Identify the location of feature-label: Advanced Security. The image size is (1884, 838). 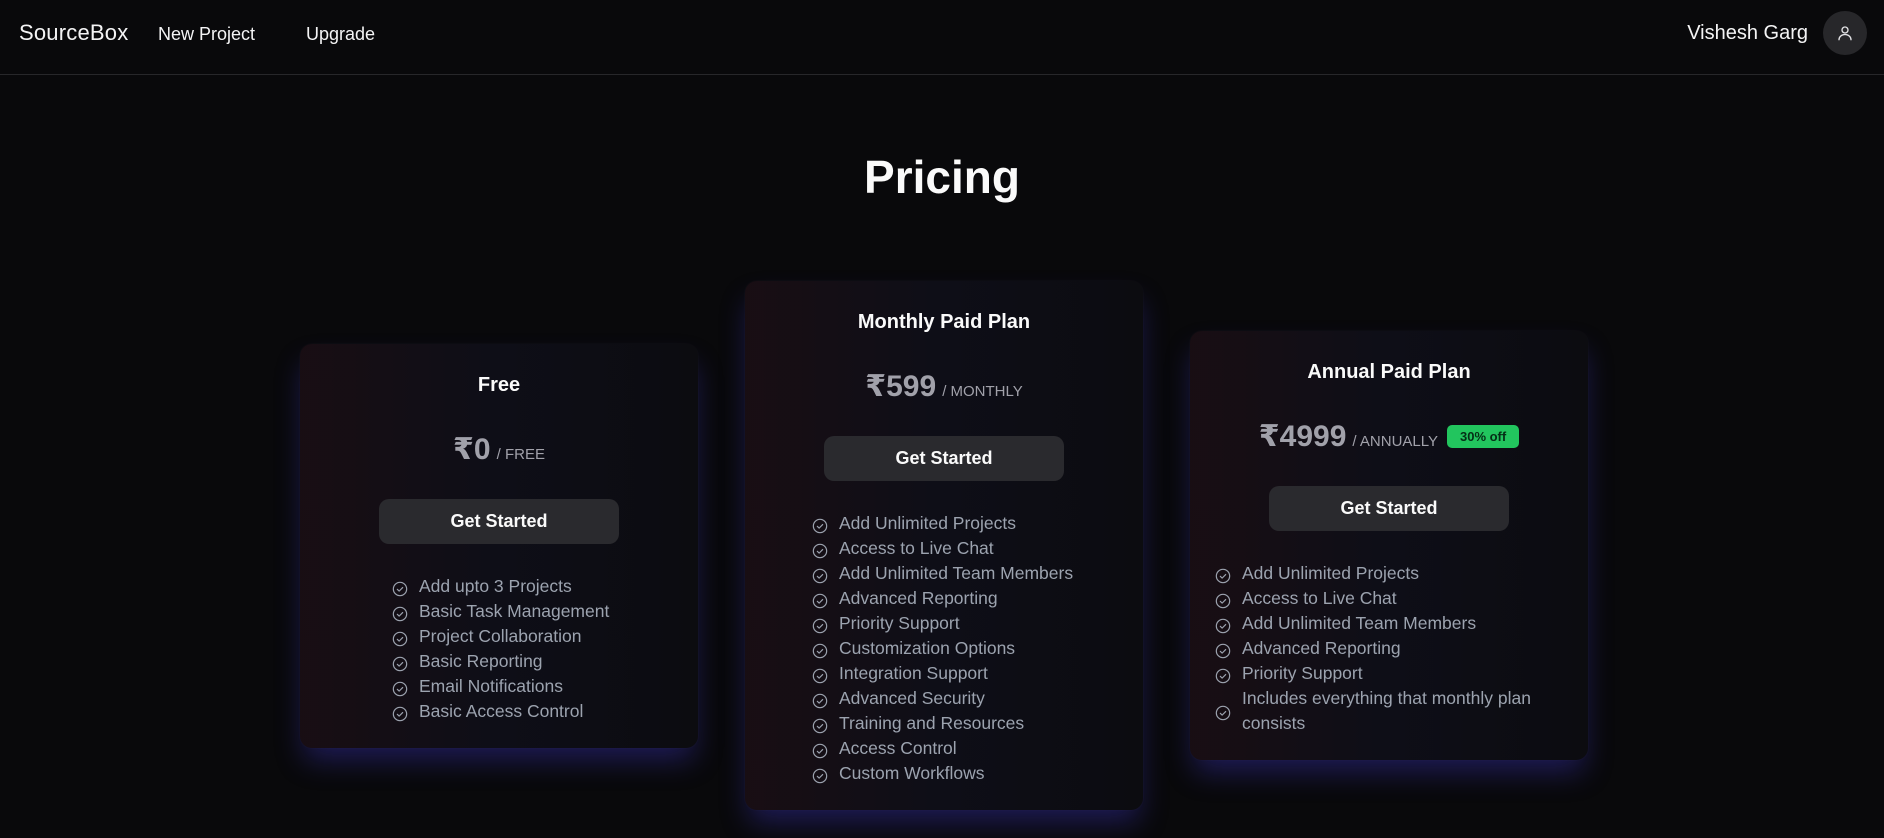
(912, 698).